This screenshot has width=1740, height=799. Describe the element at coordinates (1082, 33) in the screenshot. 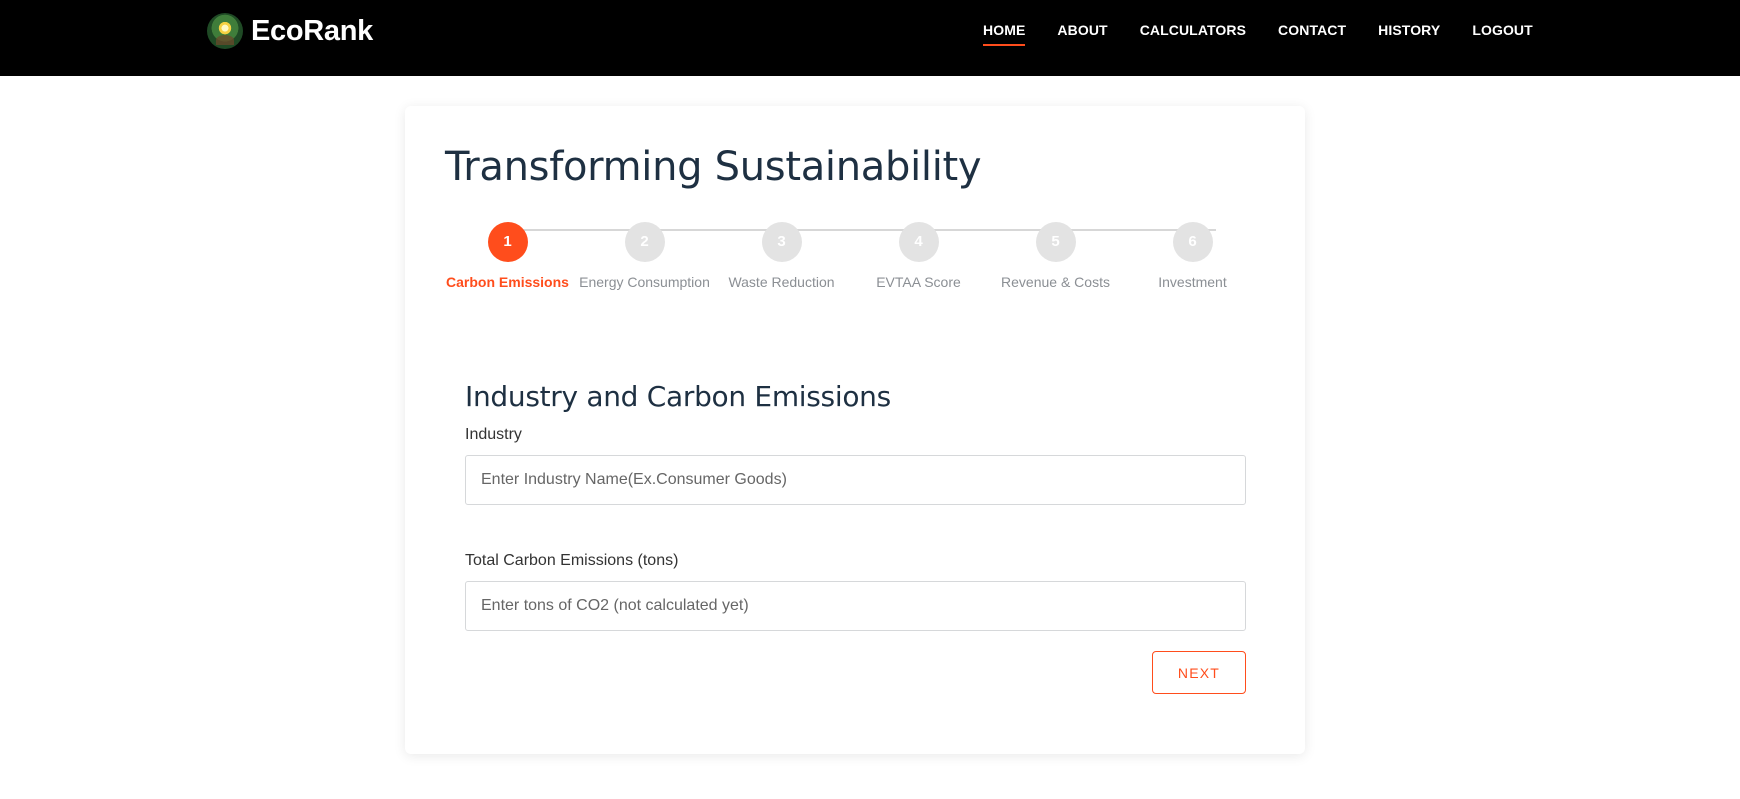

I see `nav-about: ABOUT` at that location.